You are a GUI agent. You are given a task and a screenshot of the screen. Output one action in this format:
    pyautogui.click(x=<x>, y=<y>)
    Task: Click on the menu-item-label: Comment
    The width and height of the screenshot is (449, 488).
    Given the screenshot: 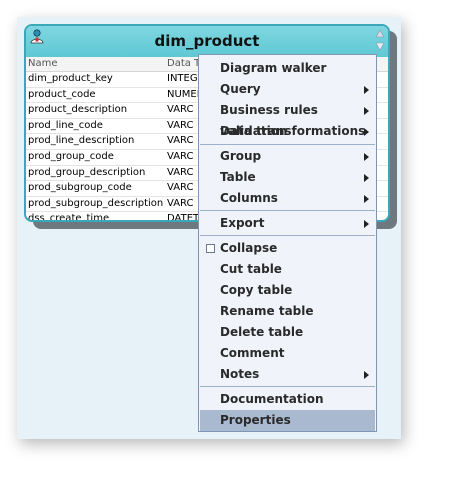 What is the action you would take?
    pyautogui.click(x=252, y=353)
    